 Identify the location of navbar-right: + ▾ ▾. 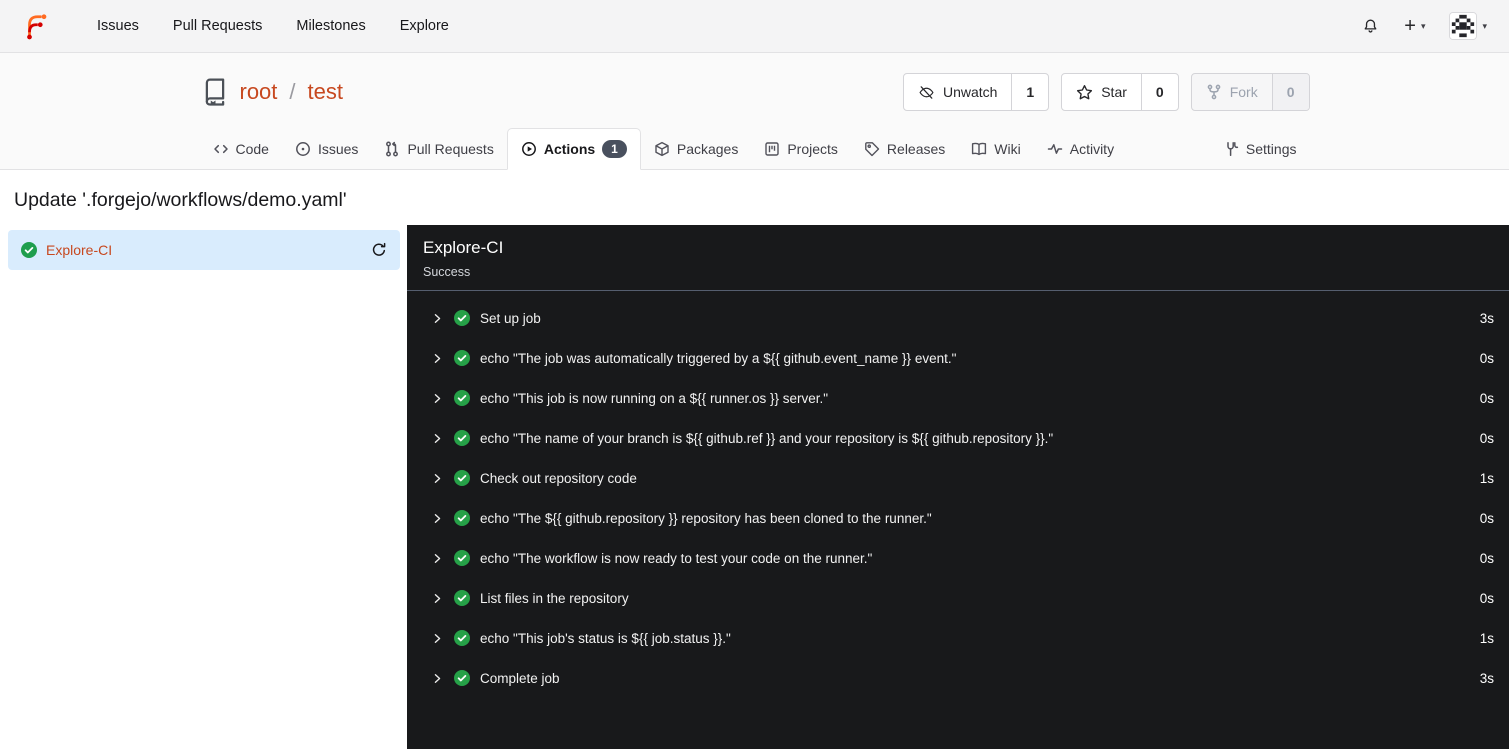
(1424, 26).